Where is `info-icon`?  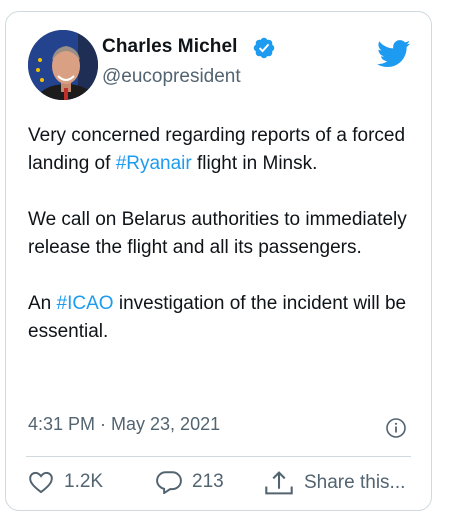 info-icon is located at coordinates (396, 428).